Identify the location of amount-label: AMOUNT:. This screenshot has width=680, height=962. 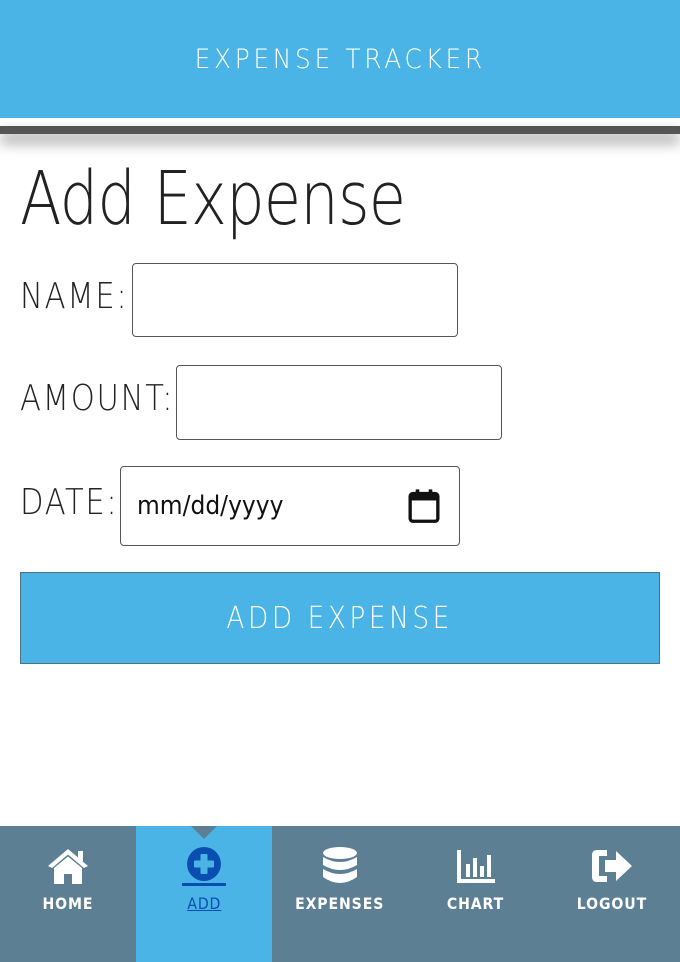
(97, 398).